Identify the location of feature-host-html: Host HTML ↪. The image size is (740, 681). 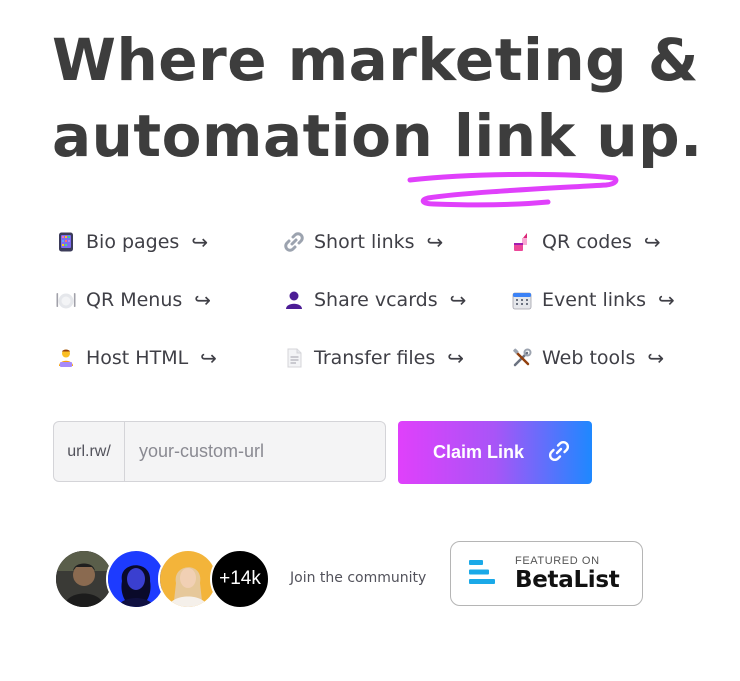
(136, 358).